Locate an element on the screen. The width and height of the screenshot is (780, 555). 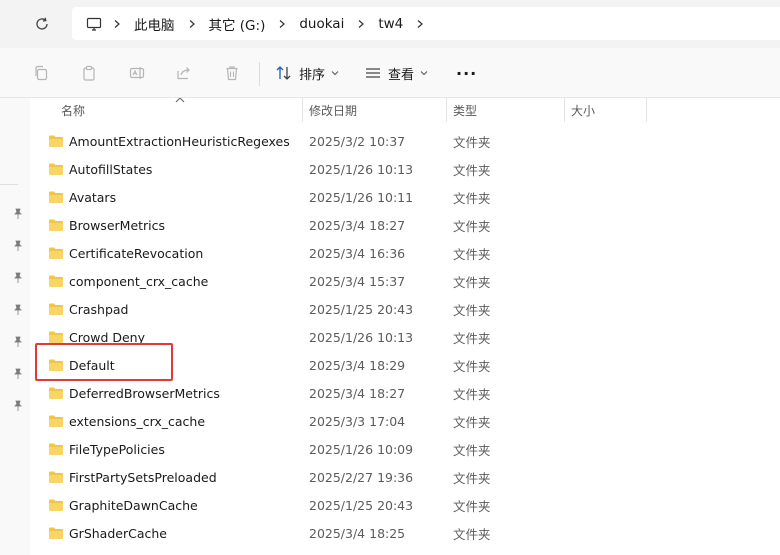
file-date: 2025/2/27 19:36 is located at coordinates (361, 477).